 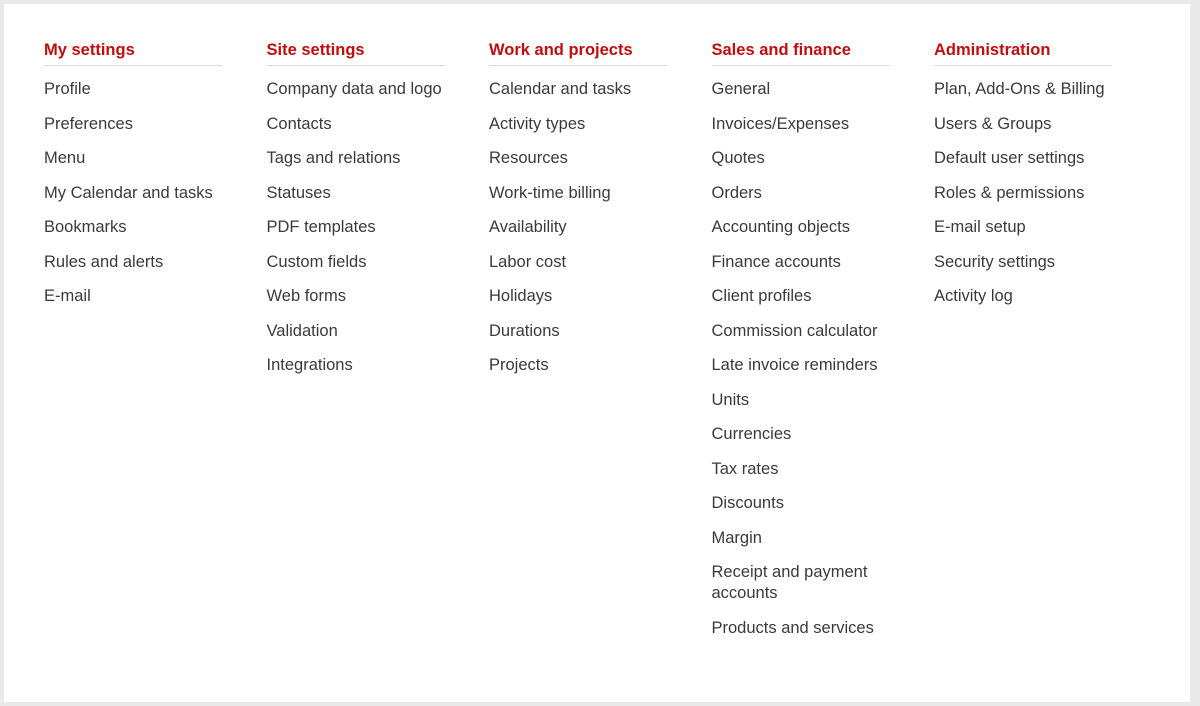 What do you see at coordinates (801, 89) in the screenshot?
I see `settings-link-general: General` at bounding box center [801, 89].